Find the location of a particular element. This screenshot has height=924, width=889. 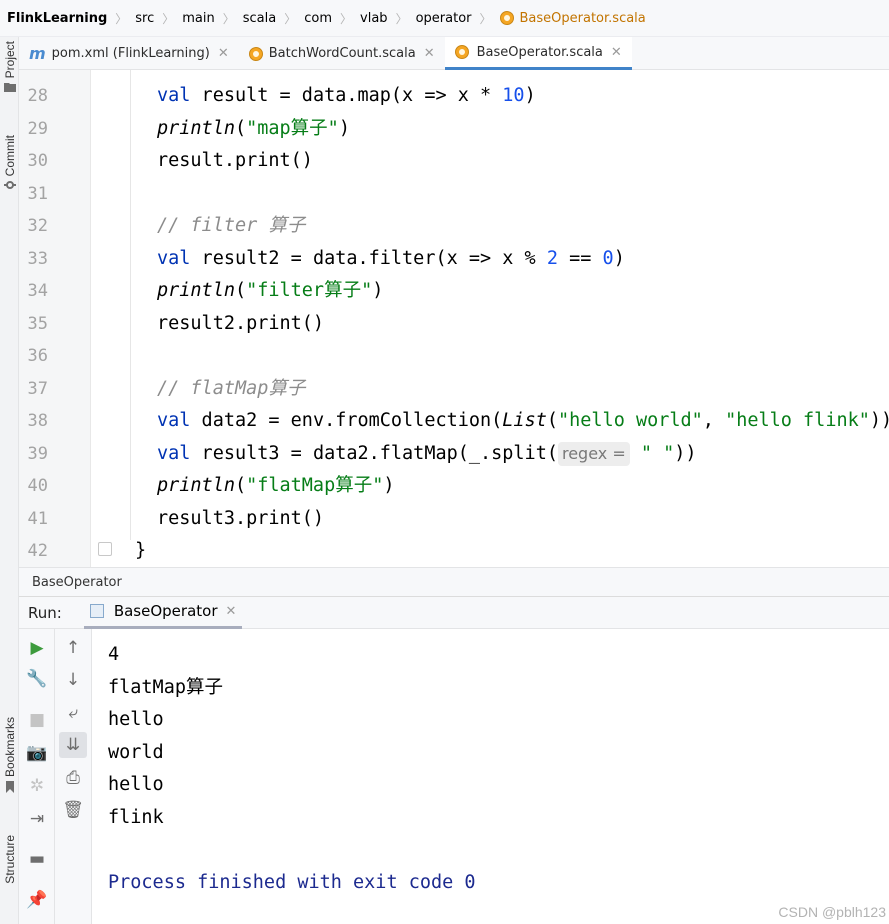

breadcrumb-src: src is located at coordinates (144, 18).